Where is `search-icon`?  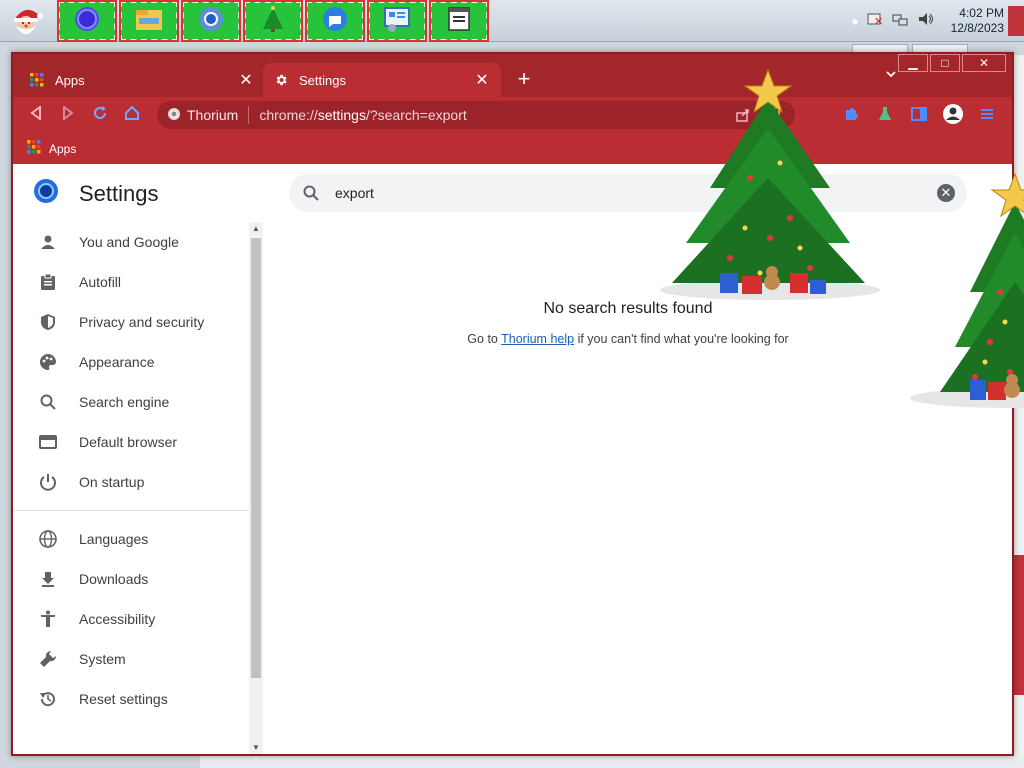
search-icon is located at coordinates (311, 193).